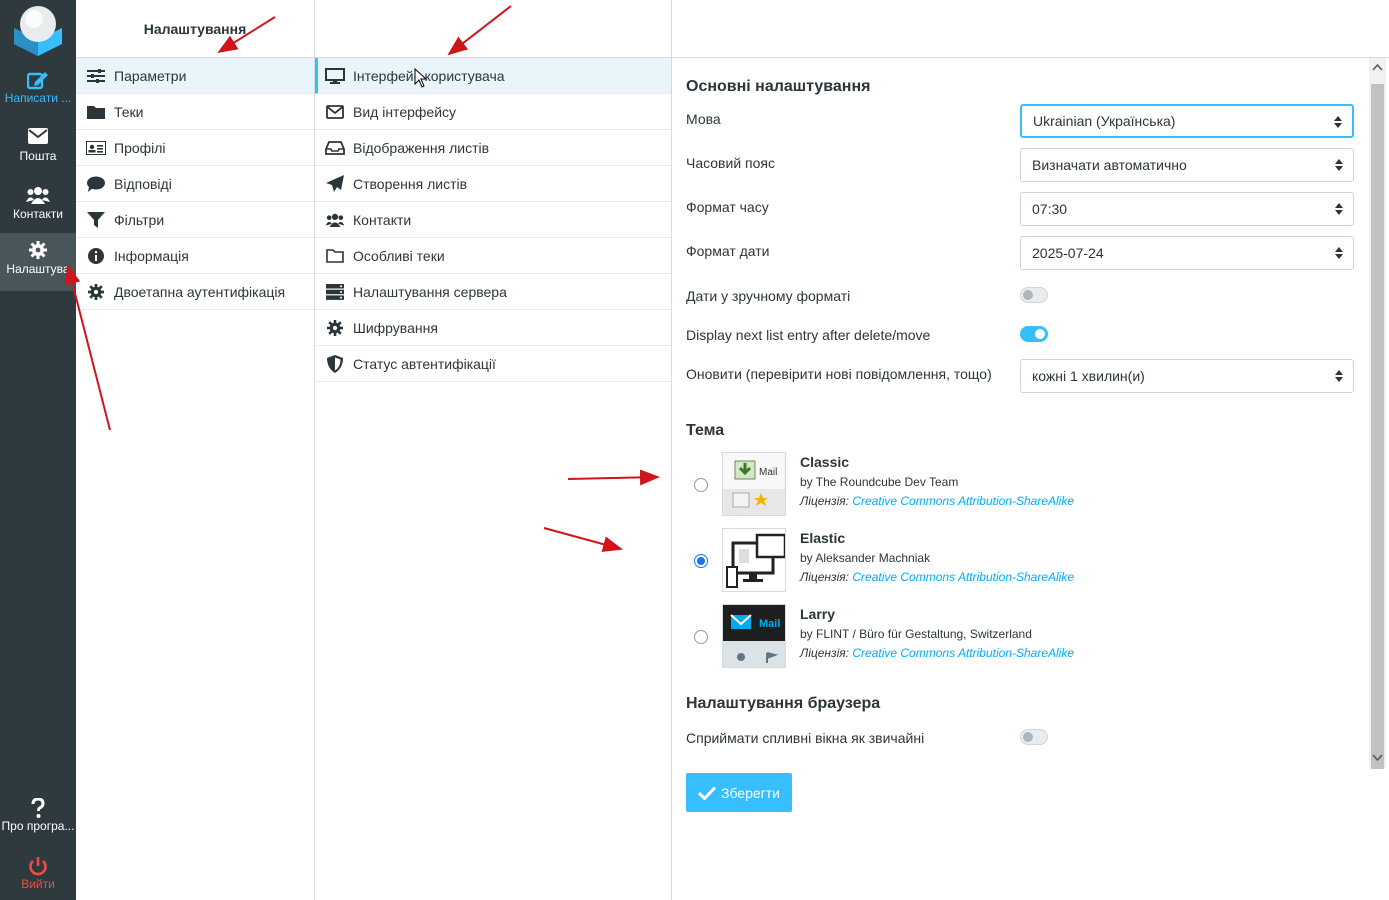  I want to click on nextentry-toggle, so click(1034, 334).